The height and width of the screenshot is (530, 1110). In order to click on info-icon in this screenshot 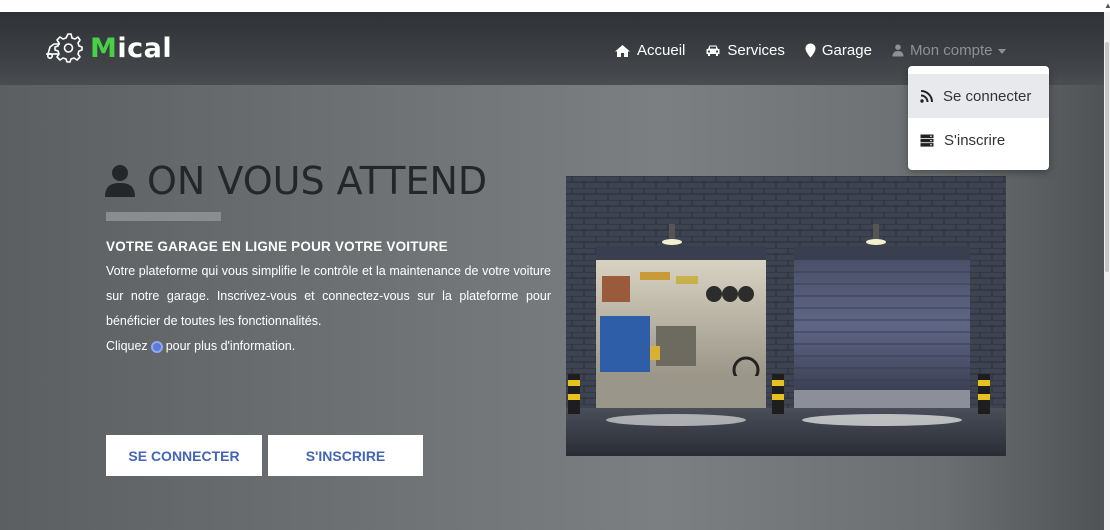, I will do `click(156, 346)`.